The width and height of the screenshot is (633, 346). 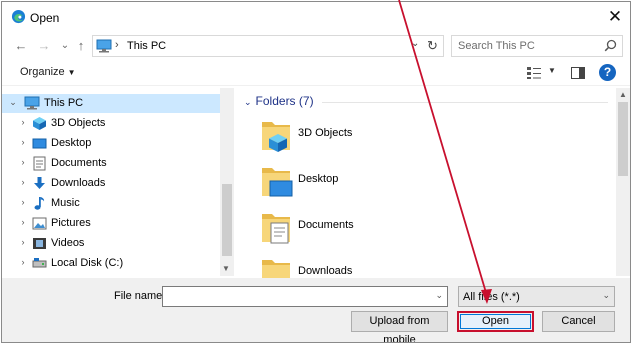 I want to click on open-button-label: Open, so click(x=495, y=321).